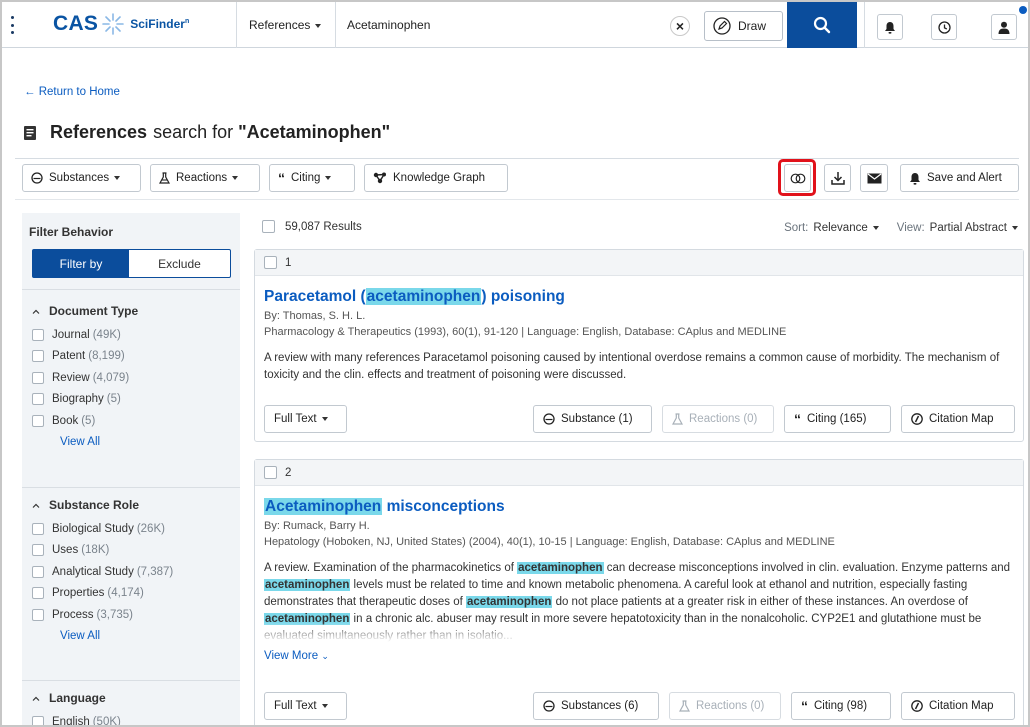 The height and width of the screenshot is (727, 1030). I want to click on search-icon, so click(822, 25).